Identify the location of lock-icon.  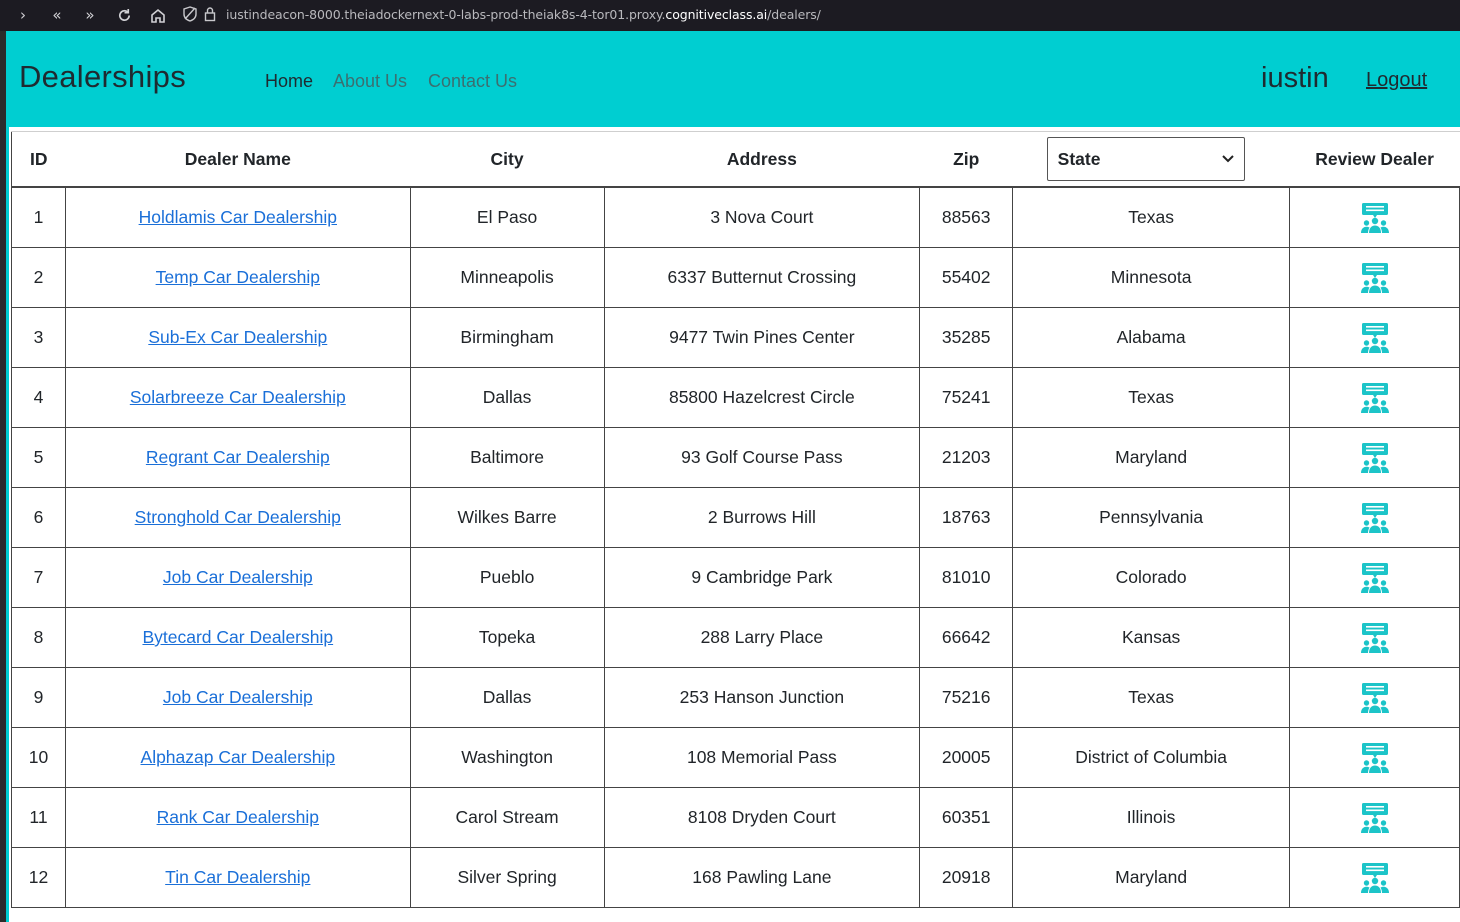
(210, 16).